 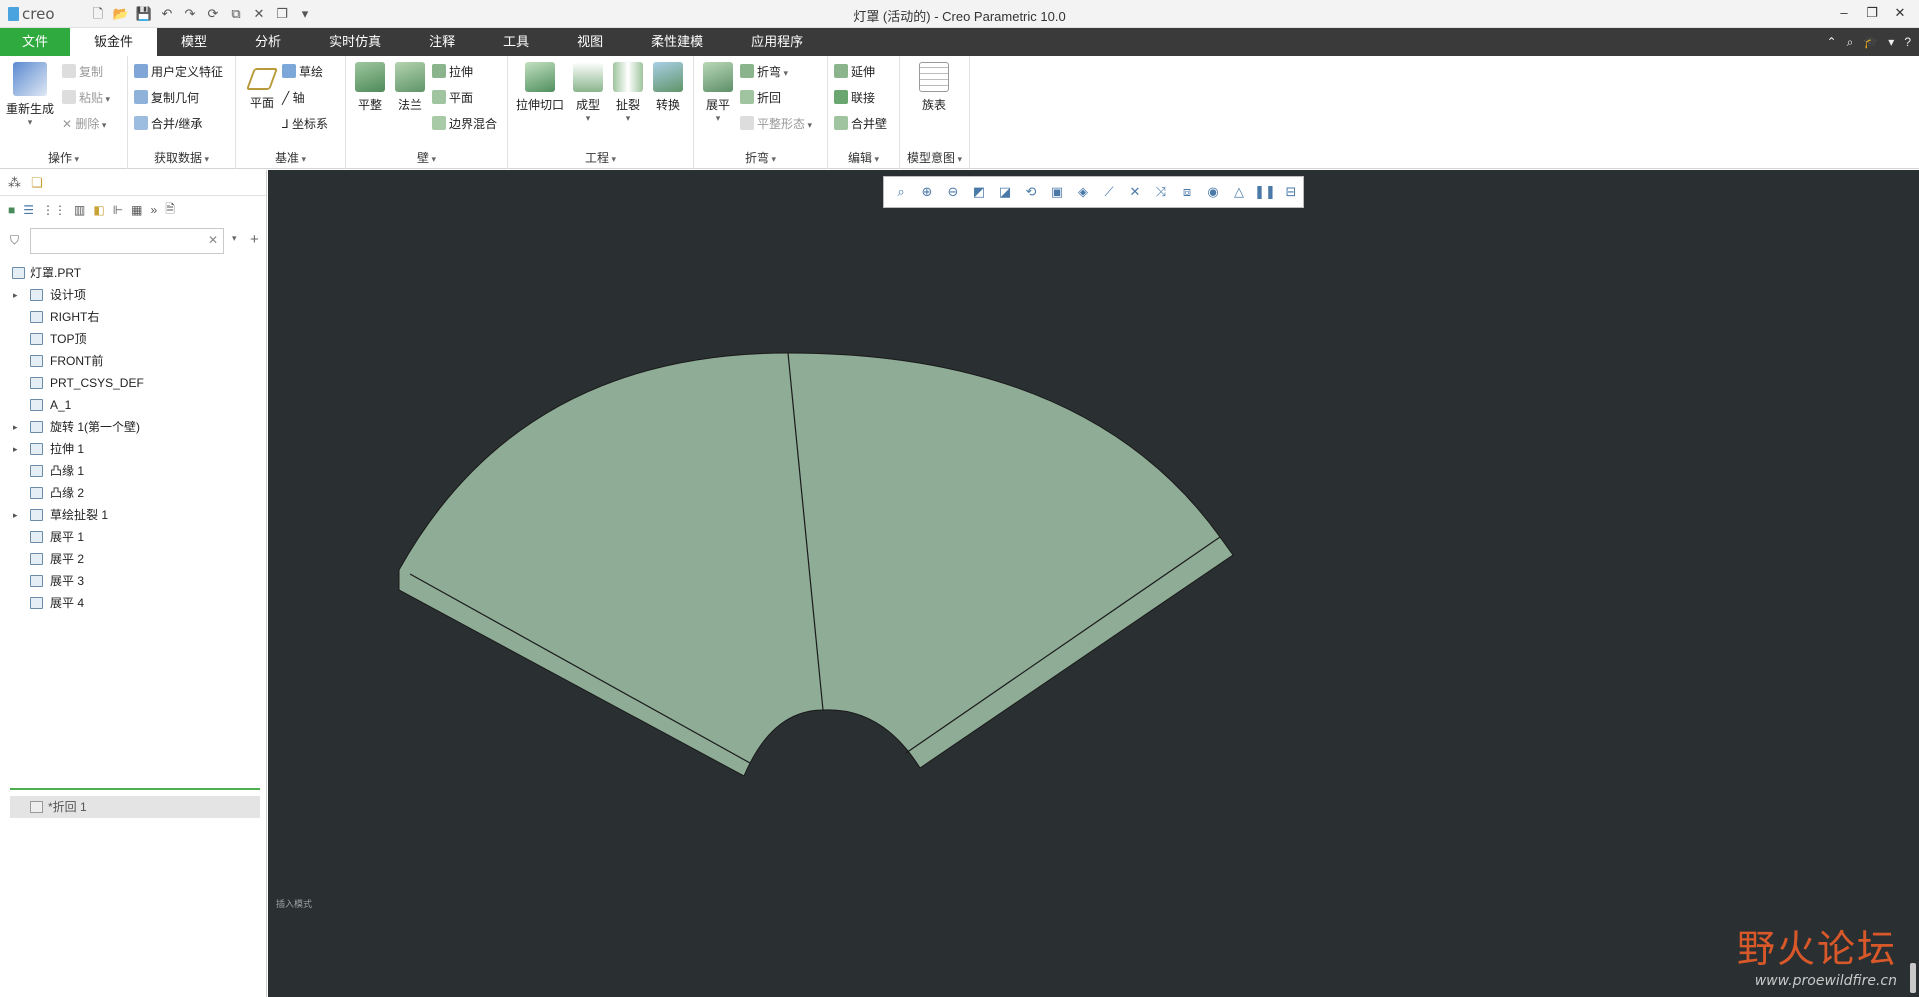 What do you see at coordinates (1850, 42) in the screenshot?
I see `command-search-icon: ⌕` at bounding box center [1850, 42].